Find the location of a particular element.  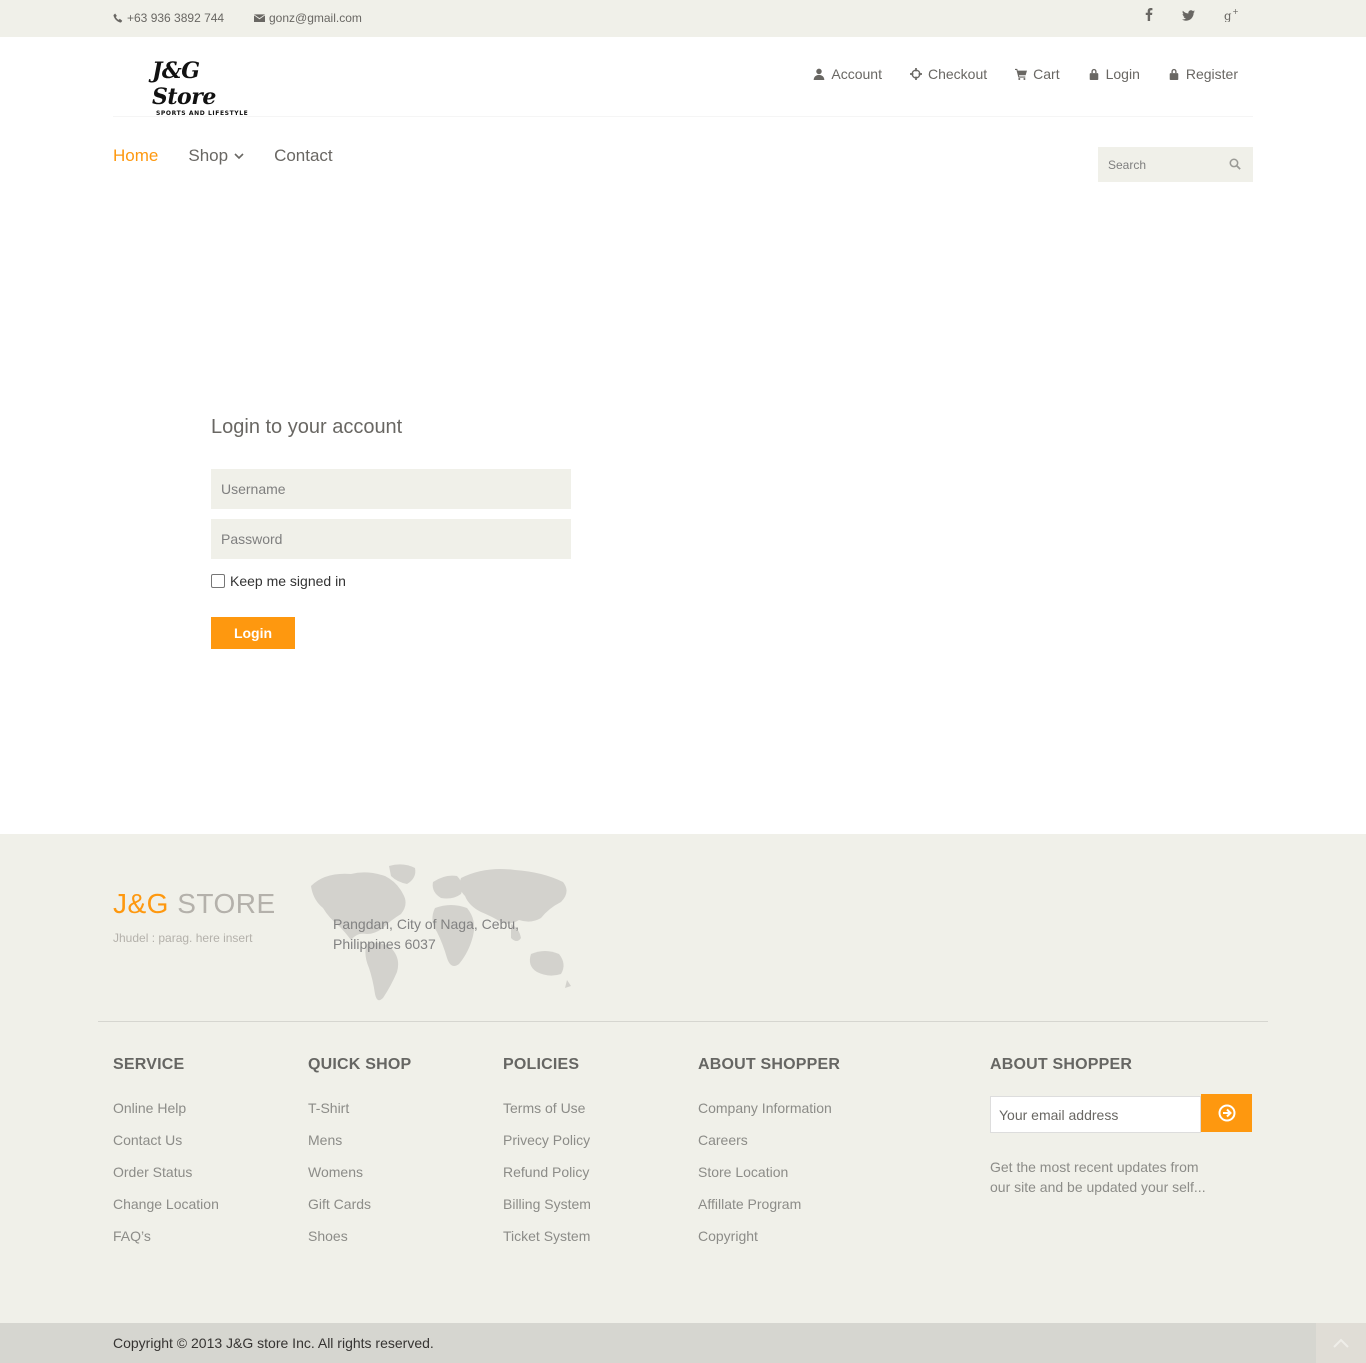

footer-link: Careers is located at coordinates (723, 1140).